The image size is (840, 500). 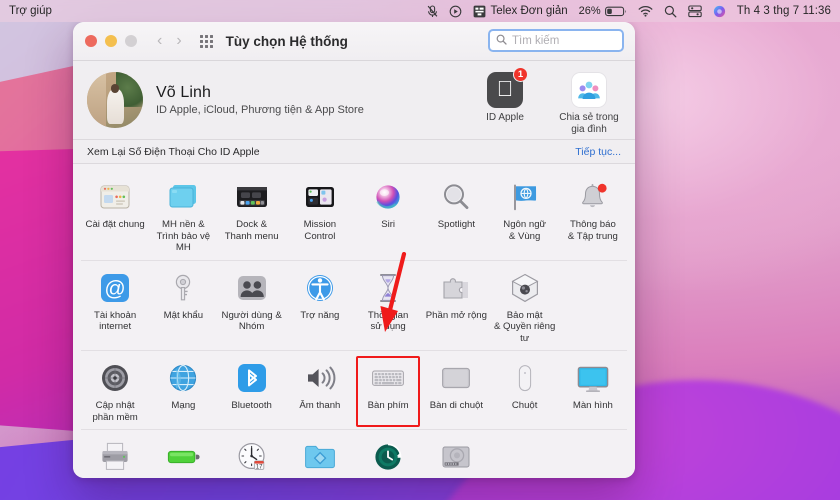 What do you see at coordinates (286, 41) in the screenshot?
I see `page-title: Tùy chọn Hệ thống` at bounding box center [286, 41].